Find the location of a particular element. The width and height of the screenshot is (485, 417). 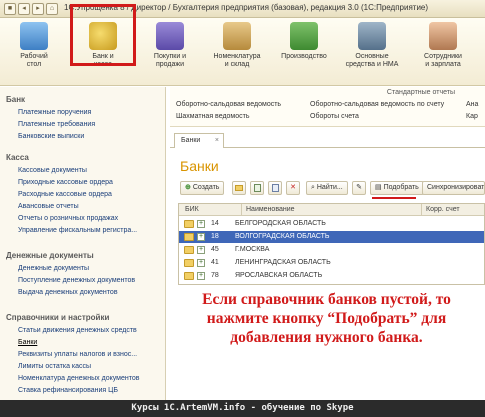

nav-link-incoming-orders: Приходные кассовые ордера is located at coordinates (83, 183).